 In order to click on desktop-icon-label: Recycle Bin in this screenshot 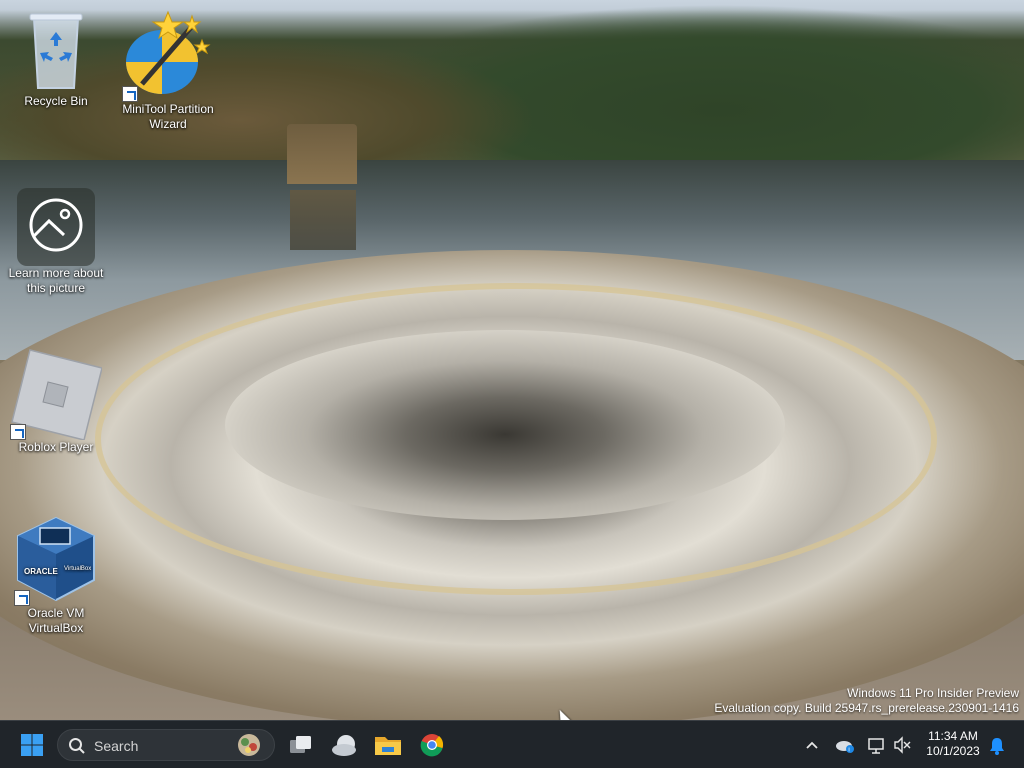, I will do `click(56, 101)`.